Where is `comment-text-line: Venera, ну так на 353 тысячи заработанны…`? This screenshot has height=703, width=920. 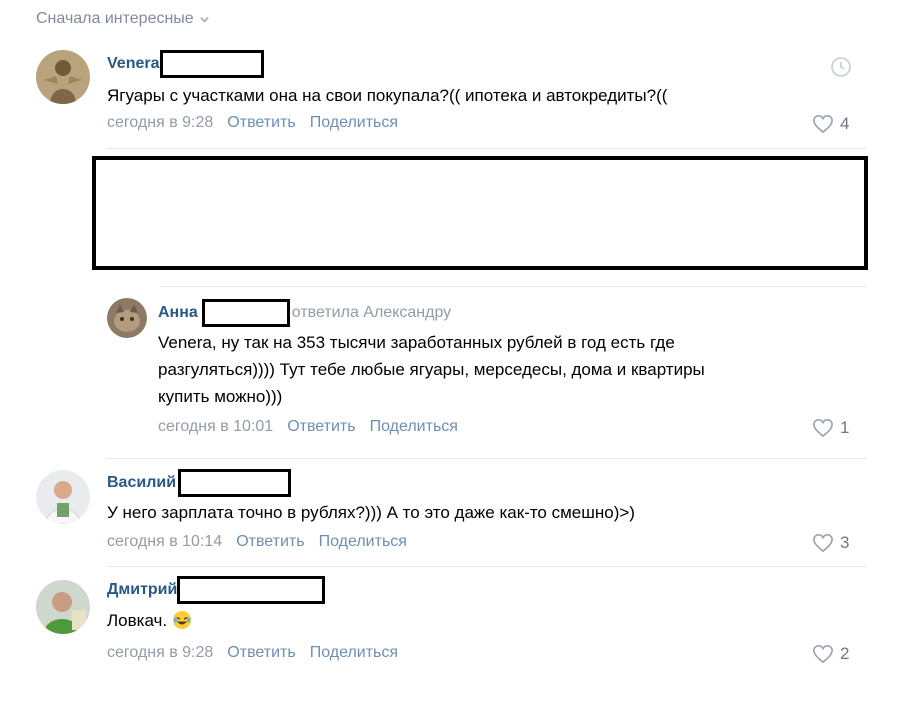 comment-text-line: Venera, ну так на 353 тысячи заработанны… is located at coordinates (416, 342).